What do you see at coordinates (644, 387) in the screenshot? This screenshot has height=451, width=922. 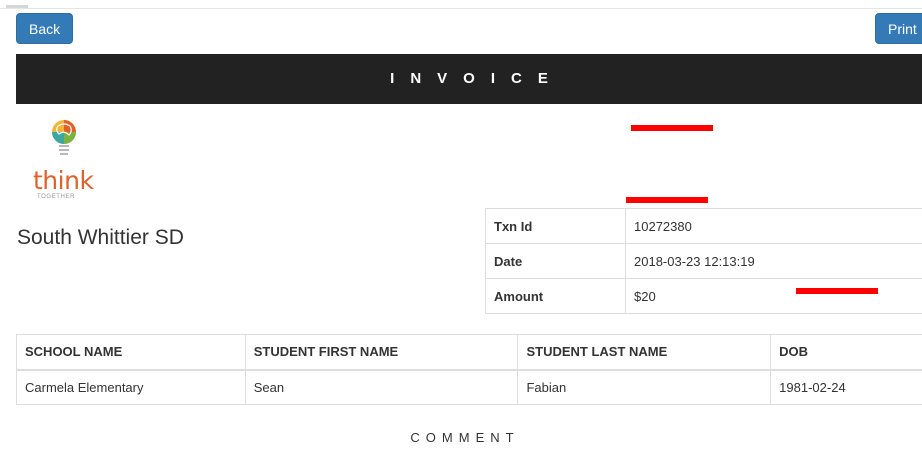 I see `last-name-cell: Fabian` at bounding box center [644, 387].